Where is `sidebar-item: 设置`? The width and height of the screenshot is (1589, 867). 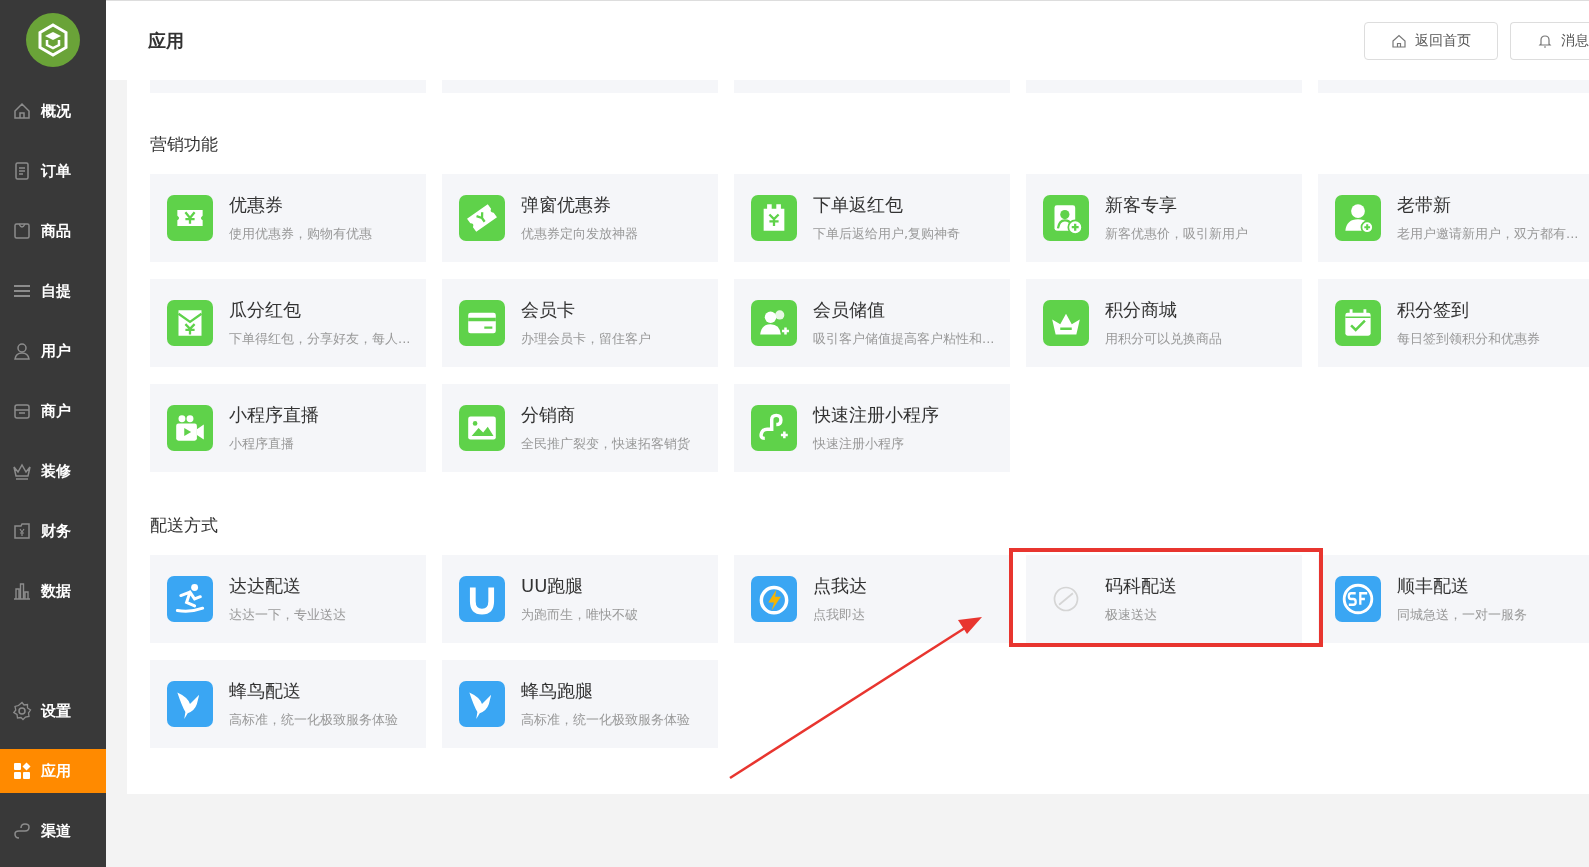 sidebar-item: 设置 is located at coordinates (53, 711).